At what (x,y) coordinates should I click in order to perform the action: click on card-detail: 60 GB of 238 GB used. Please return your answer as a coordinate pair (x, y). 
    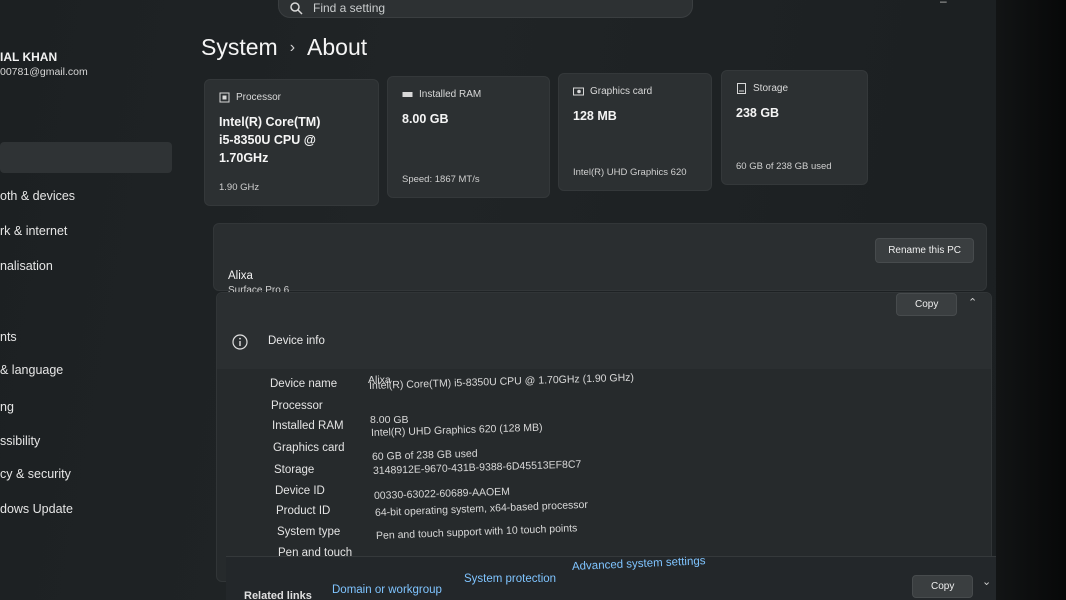
    Looking at the image, I should click on (784, 166).